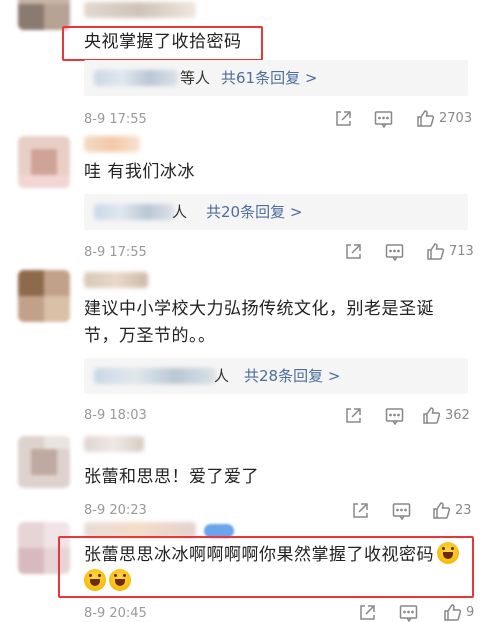  I want to click on like-count: 2703, so click(456, 118).